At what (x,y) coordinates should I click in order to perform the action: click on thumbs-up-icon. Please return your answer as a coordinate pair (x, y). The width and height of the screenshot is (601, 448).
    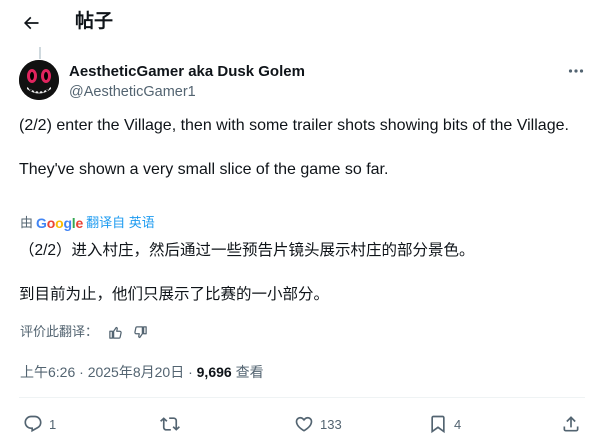
    Looking at the image, I should click on (115, 332).